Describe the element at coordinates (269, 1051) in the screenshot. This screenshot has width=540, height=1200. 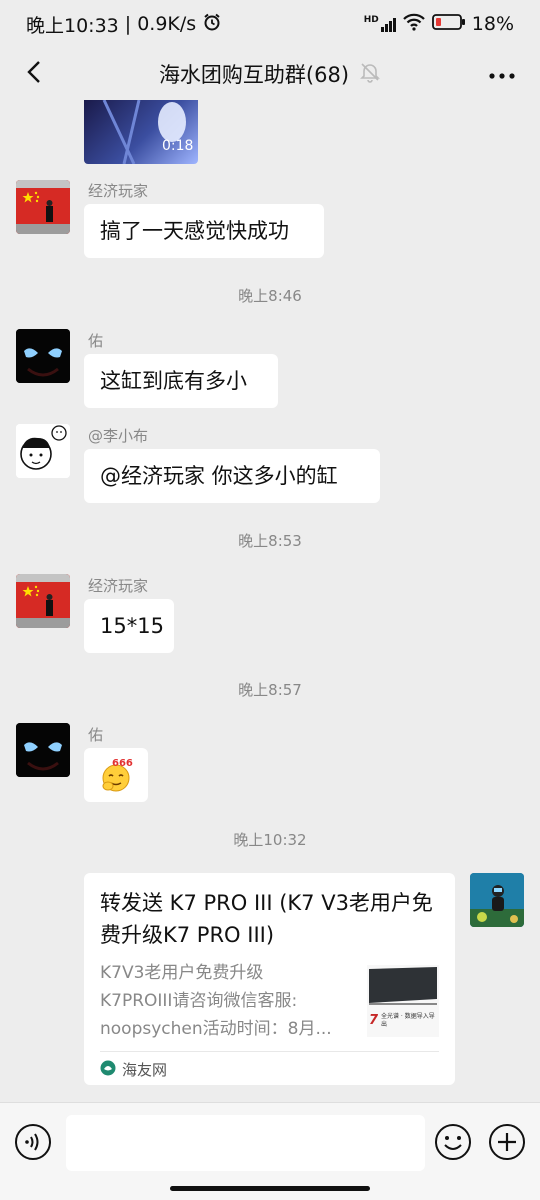
I see `divider` at that location.